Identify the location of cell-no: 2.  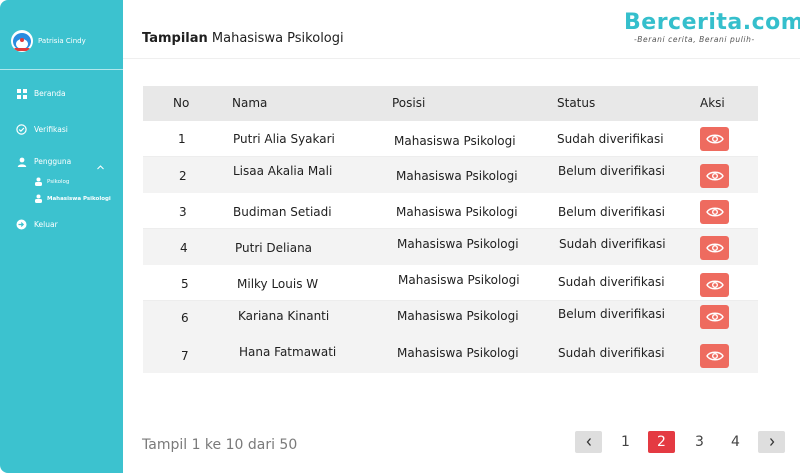
(183, 176).